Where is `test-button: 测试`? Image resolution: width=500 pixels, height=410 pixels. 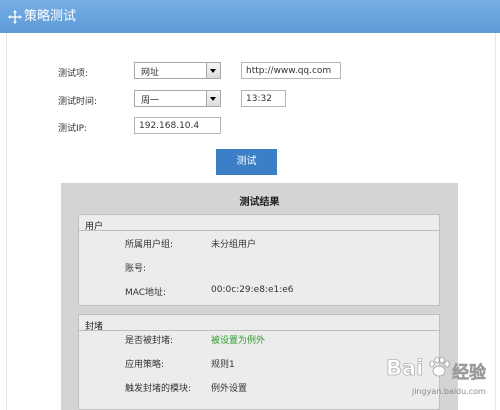 test-button: 测试 is located at coordinates (246, 162).